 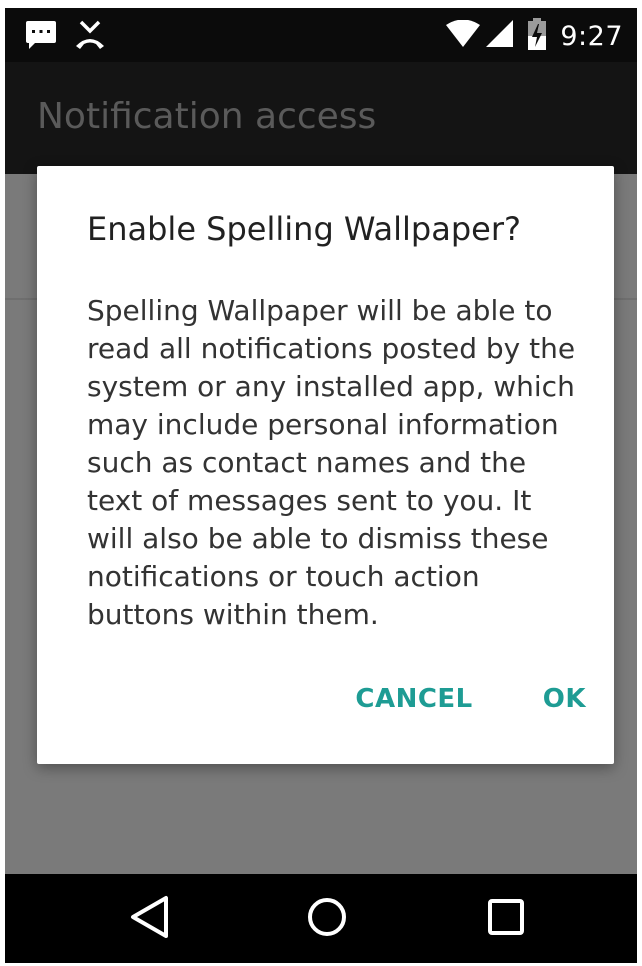 I want to click on missed-call-icon, so click(x=90, y=37).